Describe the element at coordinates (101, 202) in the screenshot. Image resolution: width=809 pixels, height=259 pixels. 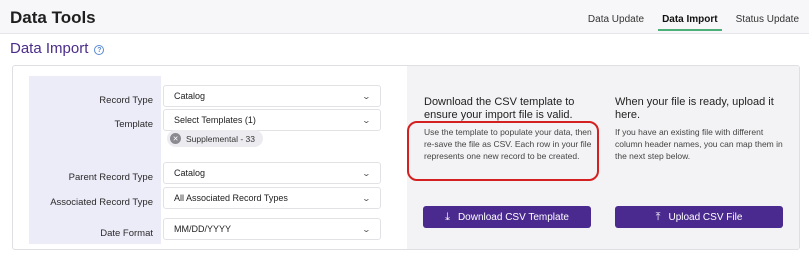
I see `associated-record-type-label: Associated Record Type` at that location.